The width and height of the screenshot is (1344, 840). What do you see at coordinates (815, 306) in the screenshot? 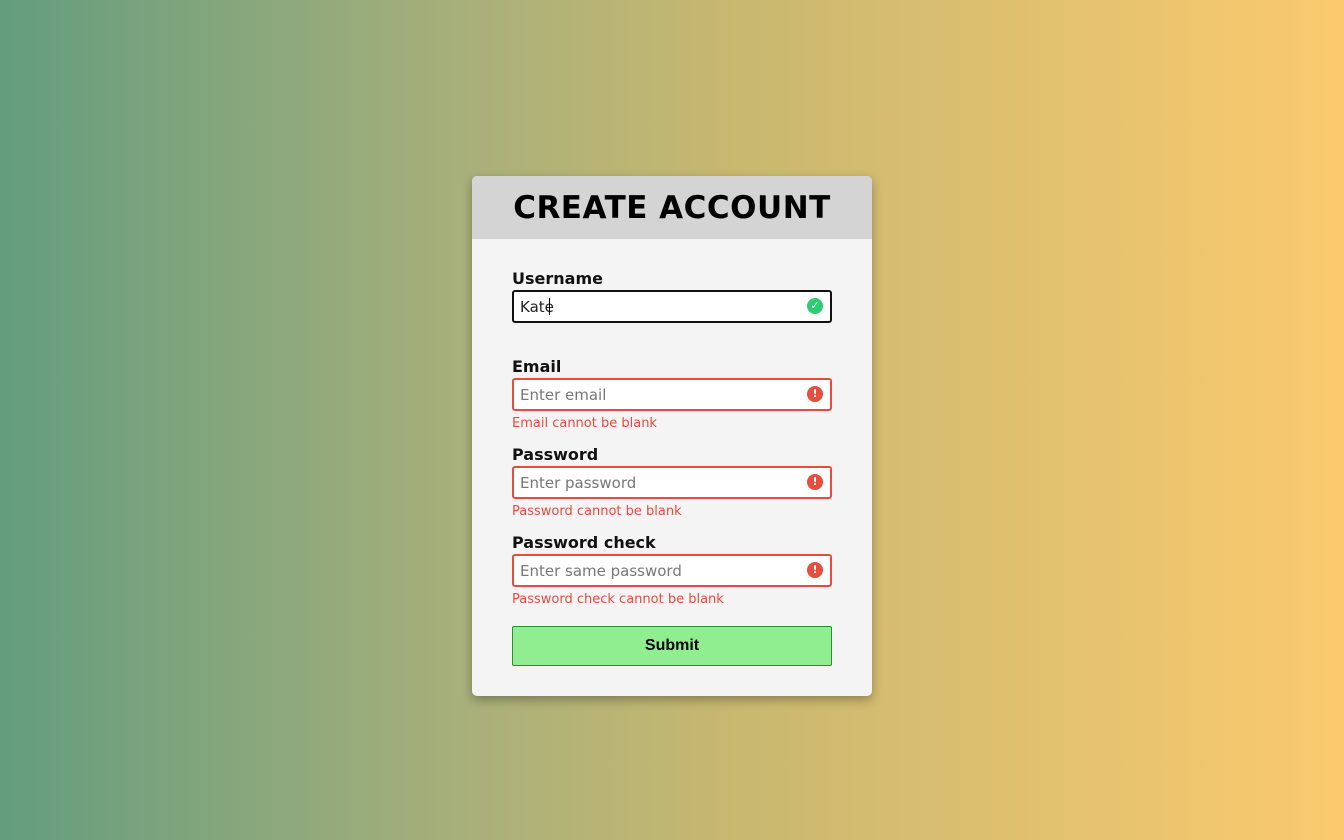
I see `check-circle-icon: ✓` at bounding box center [815, 306].